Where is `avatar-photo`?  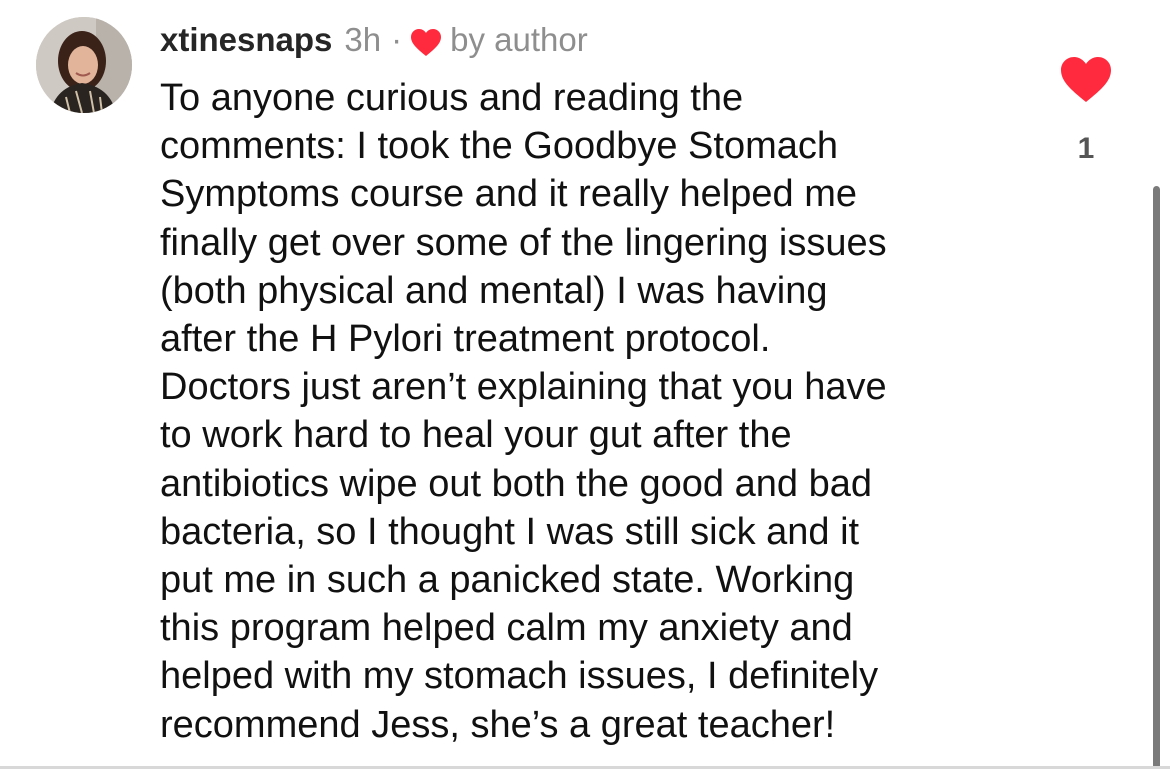 avatar-photo is located at coordinates (84, 65).